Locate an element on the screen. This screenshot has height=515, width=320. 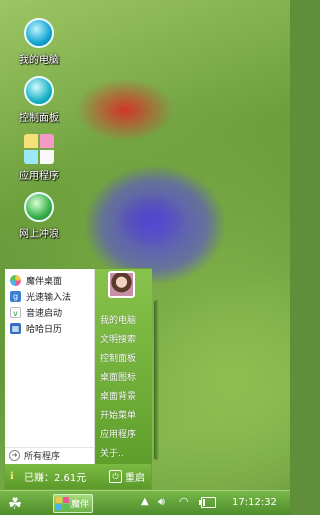
input-method-icon: g is located at coordinates (15, 296).